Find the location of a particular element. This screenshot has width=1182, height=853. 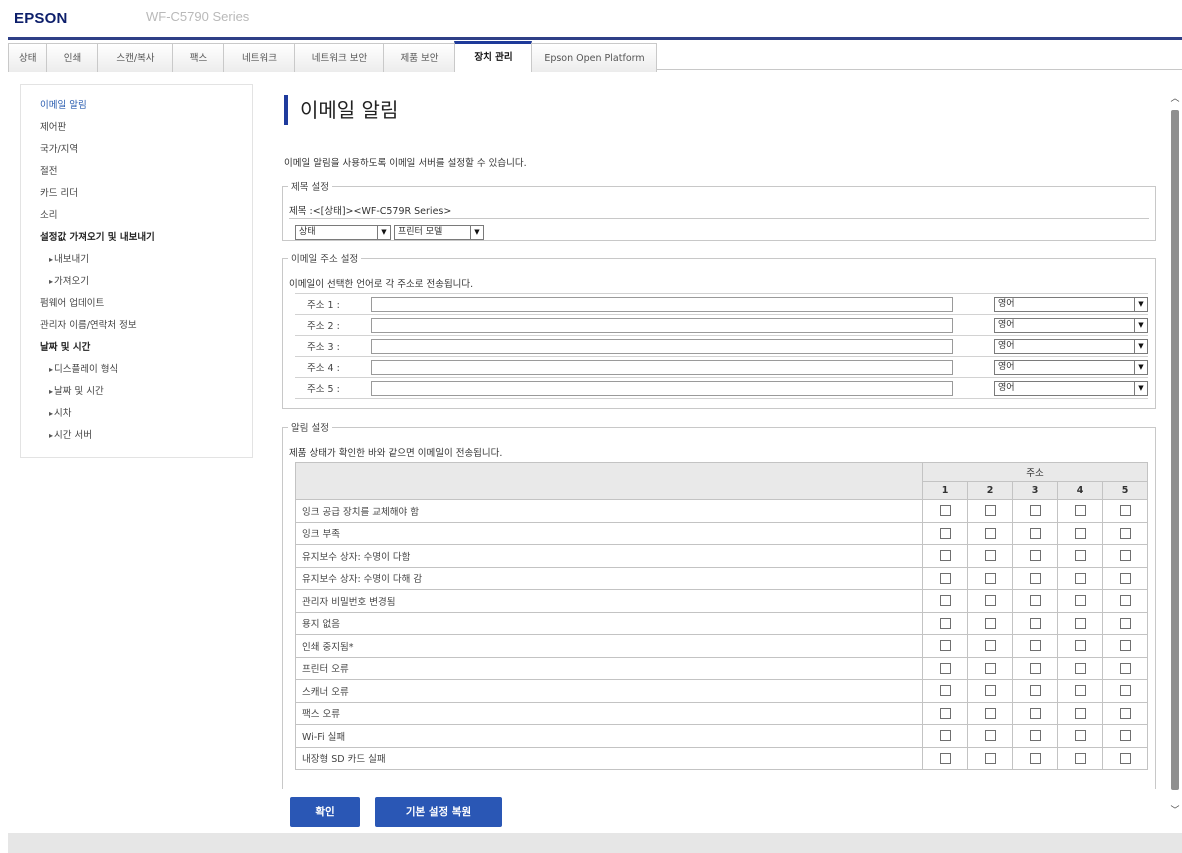

tab-6: 제품 보안 is located at coordinates (419, 57).